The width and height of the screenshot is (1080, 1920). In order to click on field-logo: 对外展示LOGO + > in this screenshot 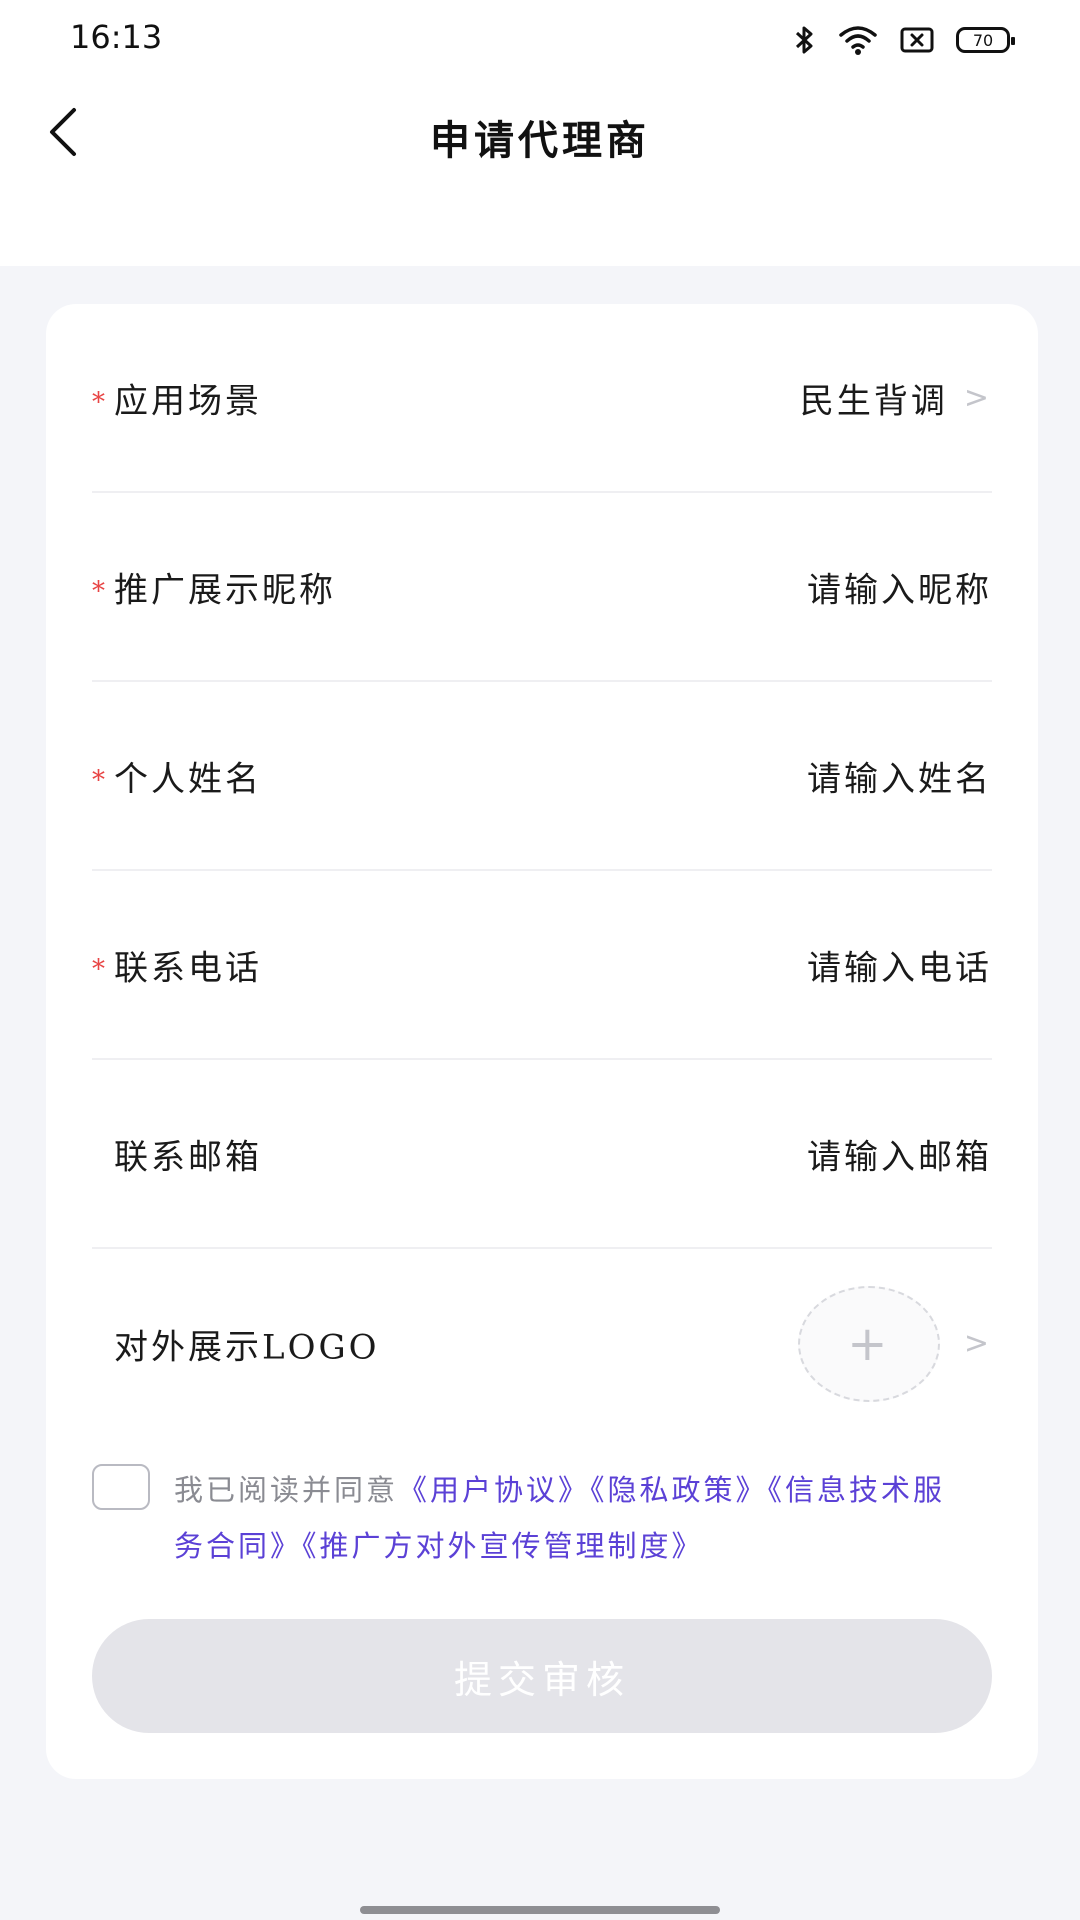, I will do `click(542, 1343)`.